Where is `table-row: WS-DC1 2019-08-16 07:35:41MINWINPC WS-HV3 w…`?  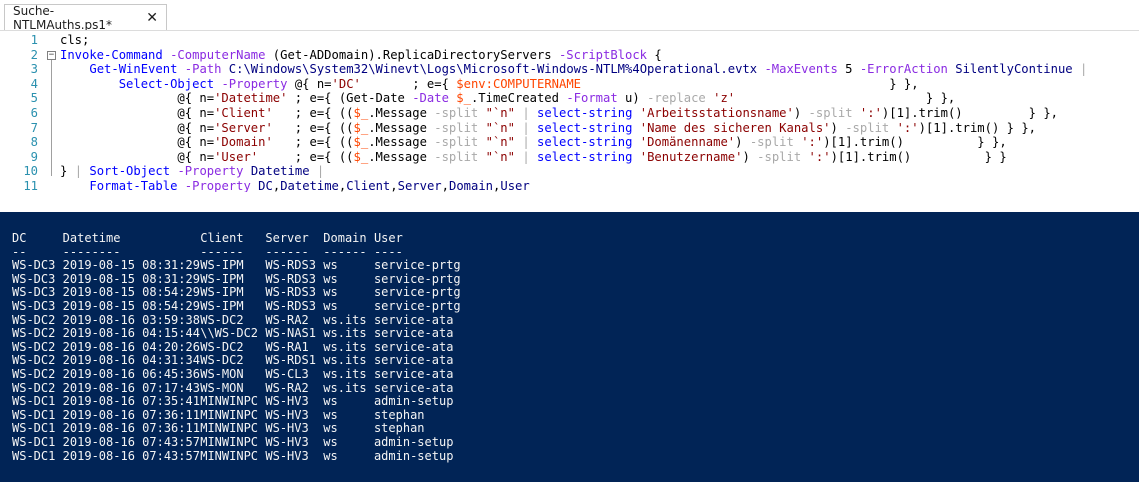 table-row: WS-DC1 2019-08-16 07:35:41MINWINPC WS-HV3 w… is located at coordinates (232, 402).